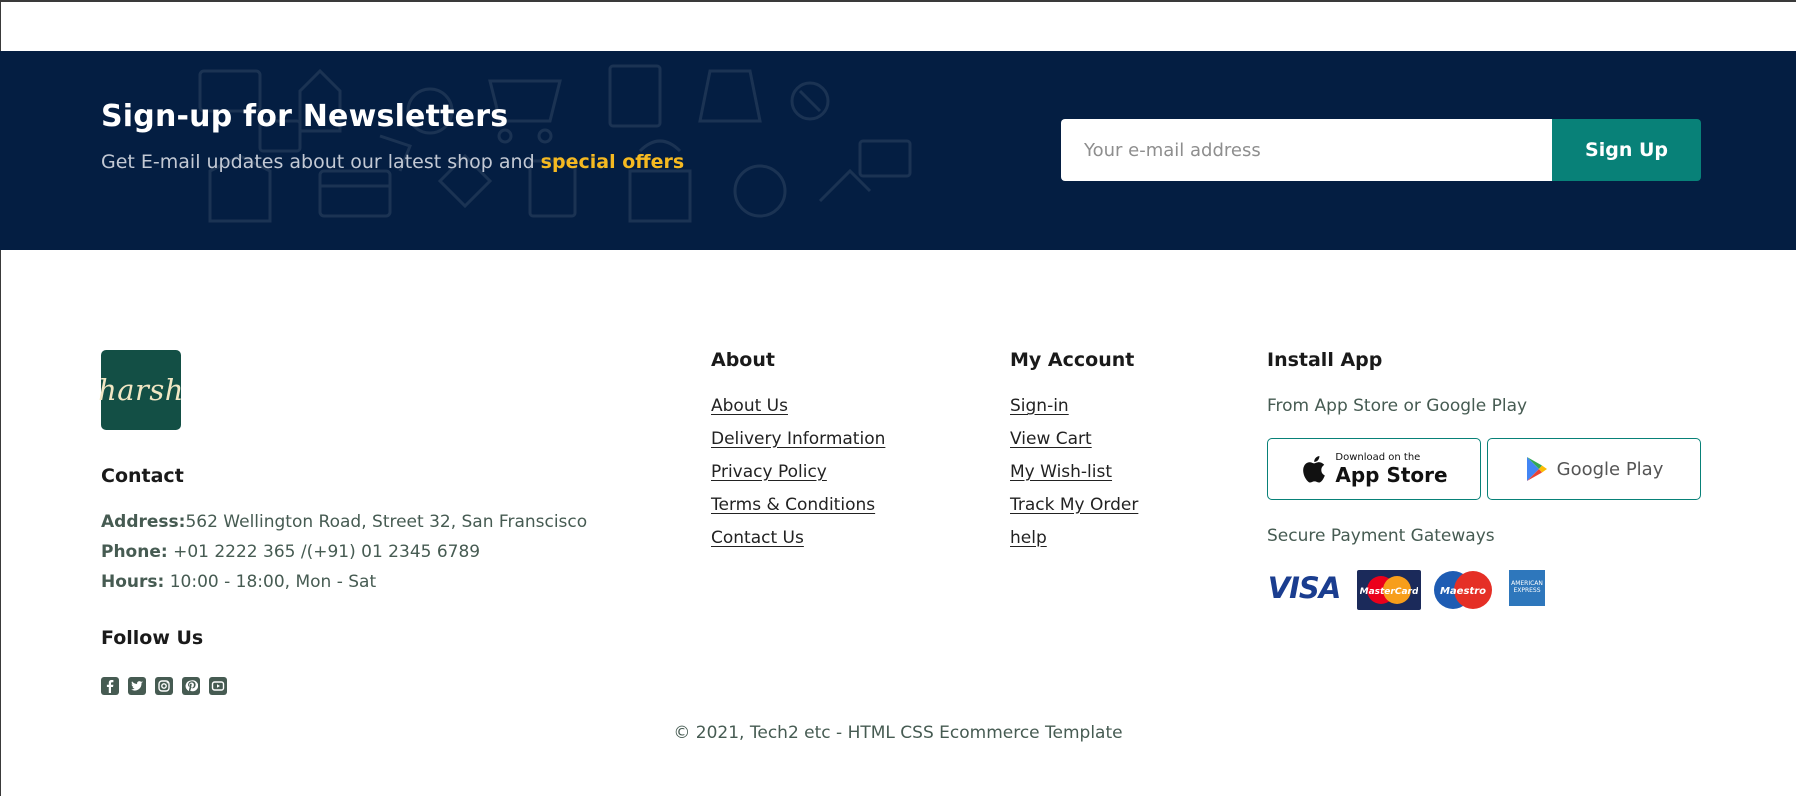 This screenshot has width=1796, height=796. What do you see at coordinates (133, 582) in the screenshot?
I see `hours-label: Hours:` at bounding box center [133, 582].